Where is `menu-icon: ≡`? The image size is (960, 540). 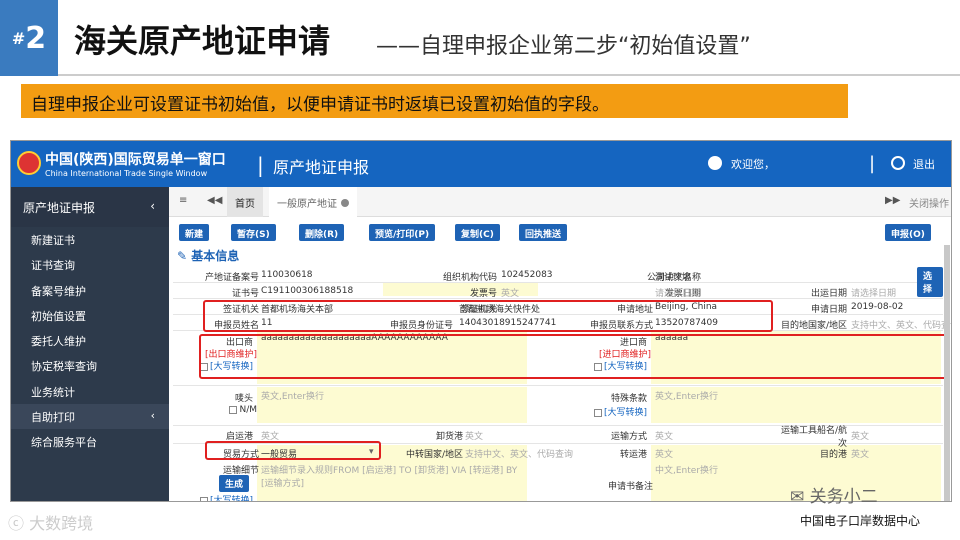
menu-icon: ≡ is located at coordinates (183, 200).